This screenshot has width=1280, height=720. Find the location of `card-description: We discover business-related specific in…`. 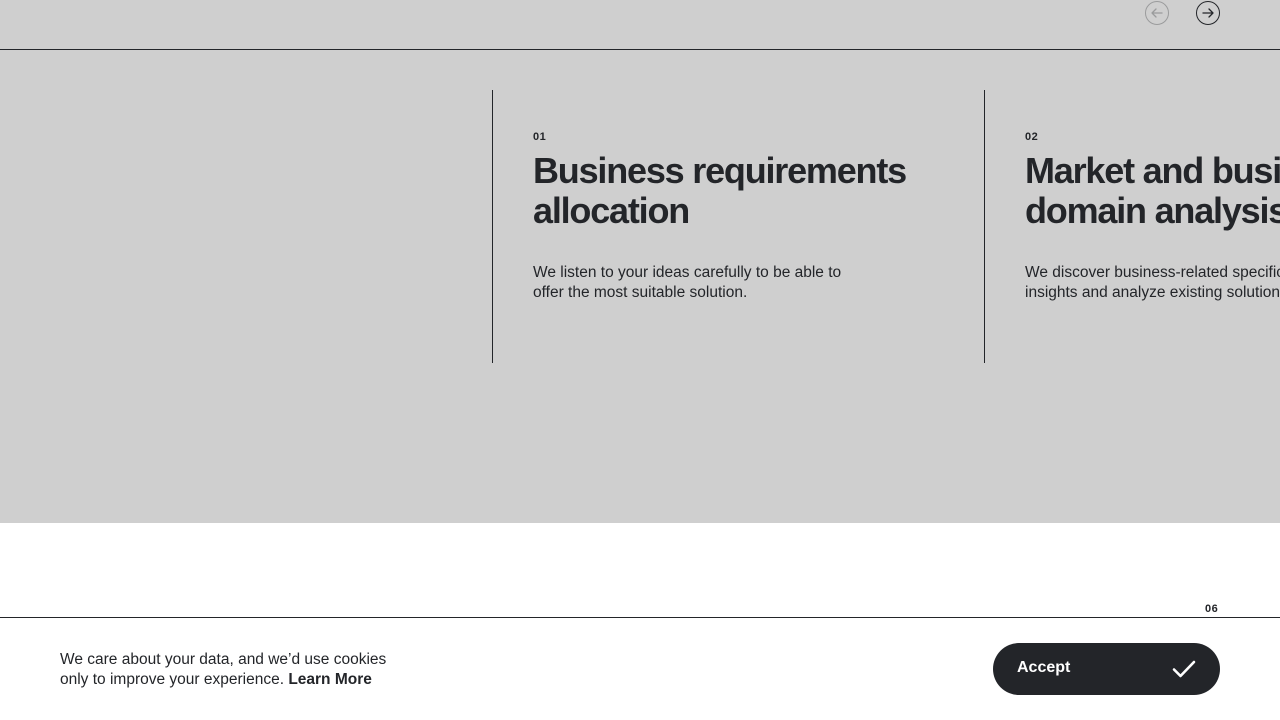

card-description: We discover business-related specific in… is located at coordinates (1152, 282).